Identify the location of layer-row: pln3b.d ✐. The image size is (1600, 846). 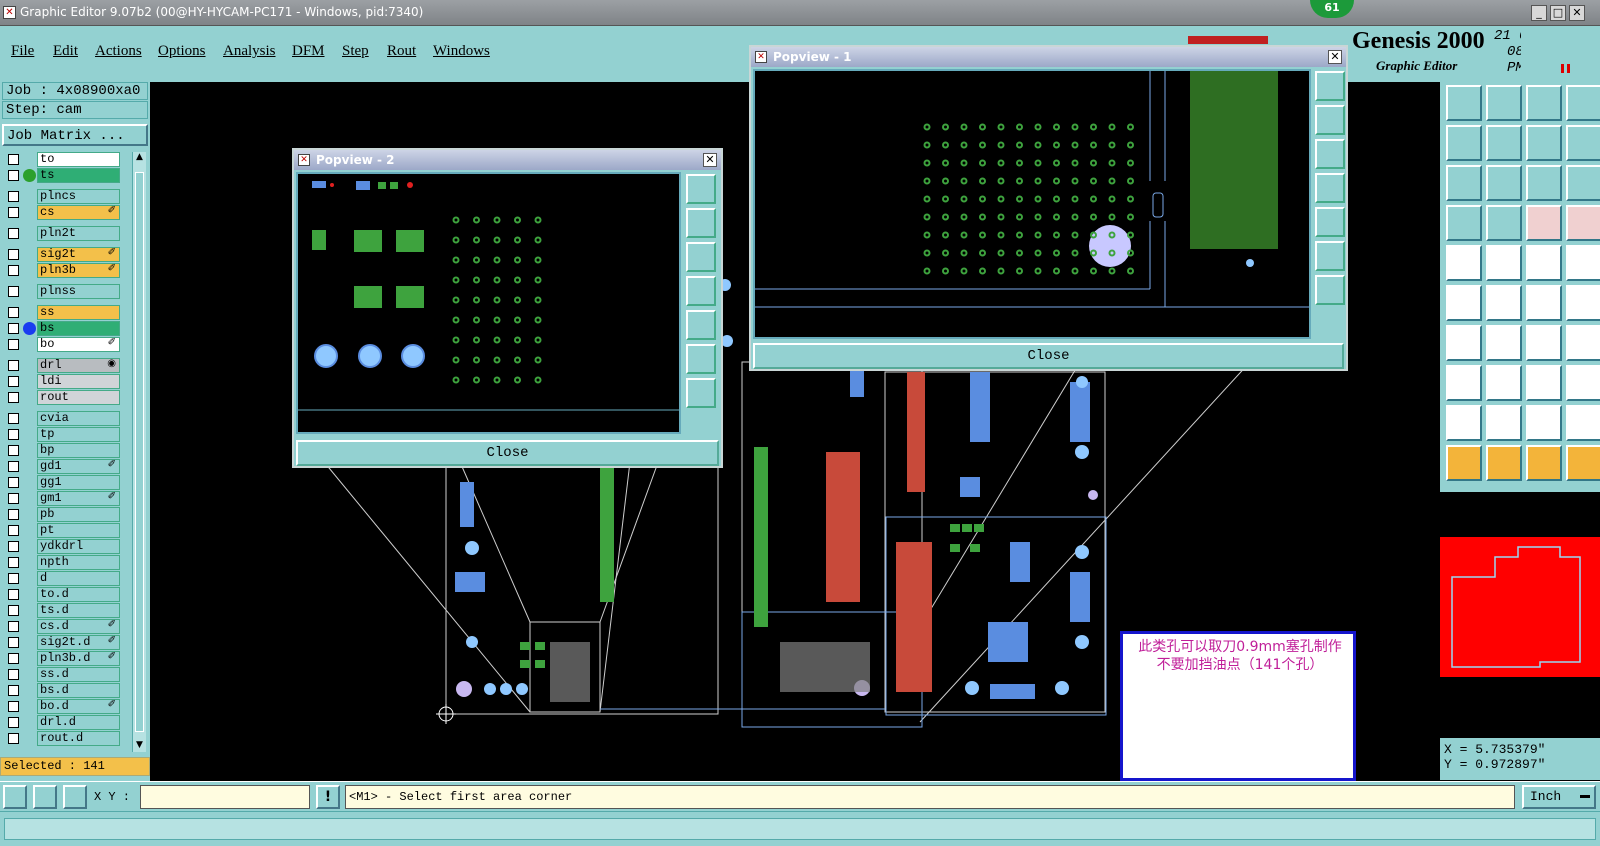
(61, 658).